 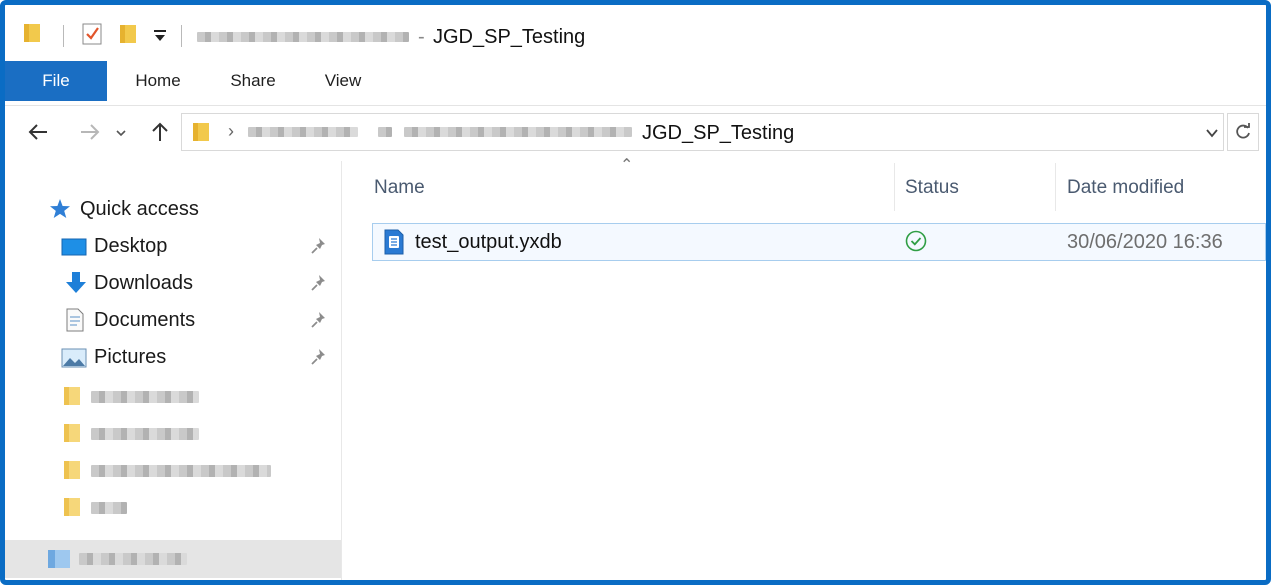 I want to click on sidebar-item-label: Desktop, so click(x=131, y=246).